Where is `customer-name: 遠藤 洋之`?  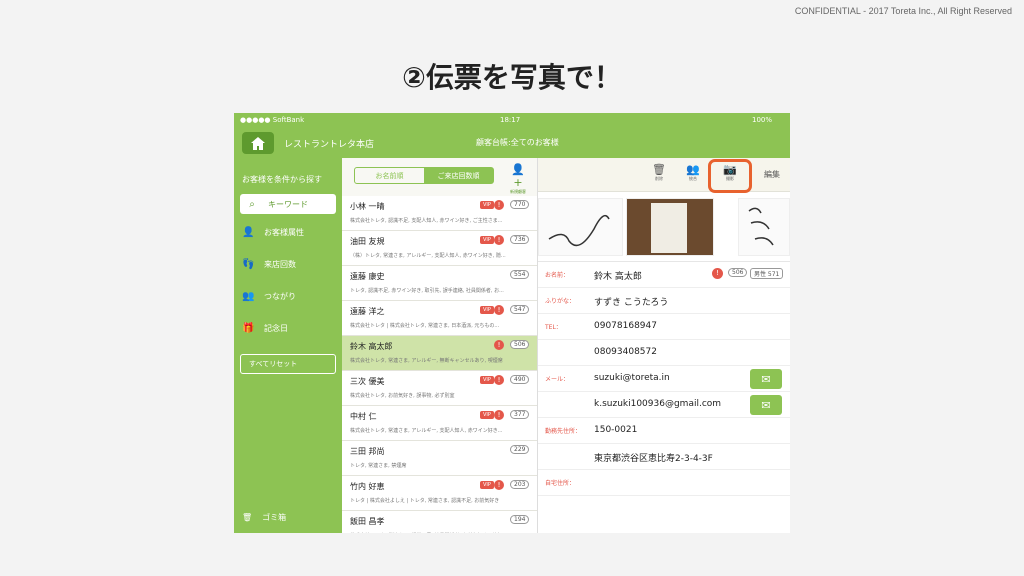
customer-name: 遠藤 洋之 is located at coordinates (367, 311).